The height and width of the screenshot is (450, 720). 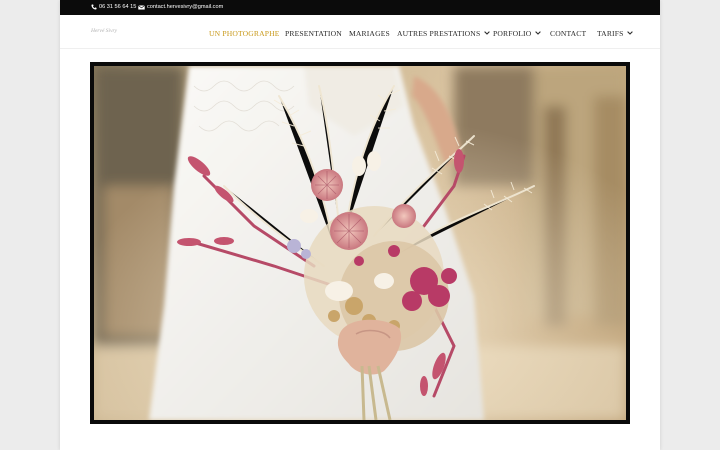 I want to click on nav-item-mariages: MARIAGES, so click(x=369, y=33).